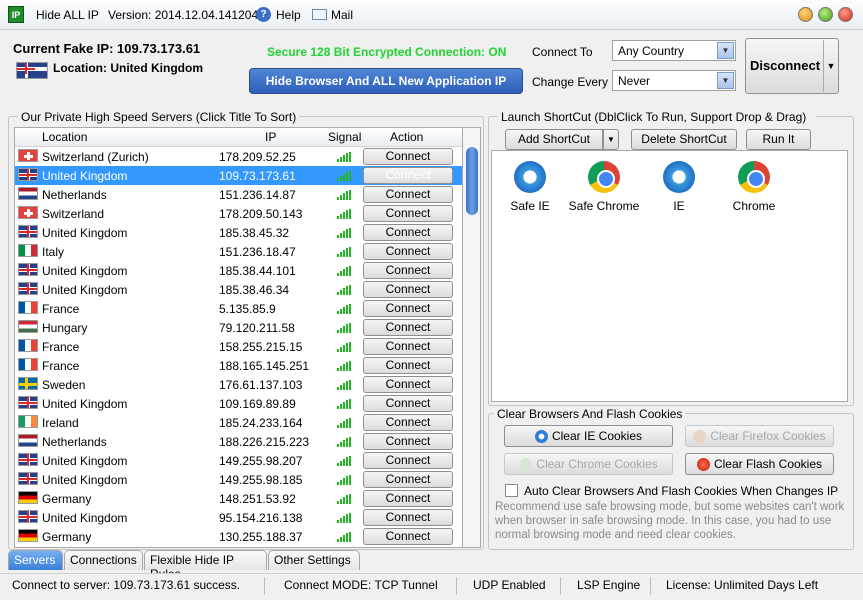  What do you see at coordinates (684, 139) in the screenshot?
I see `delete-shortcut-button: Delete ShortCut` at bounding box center [684, 139].